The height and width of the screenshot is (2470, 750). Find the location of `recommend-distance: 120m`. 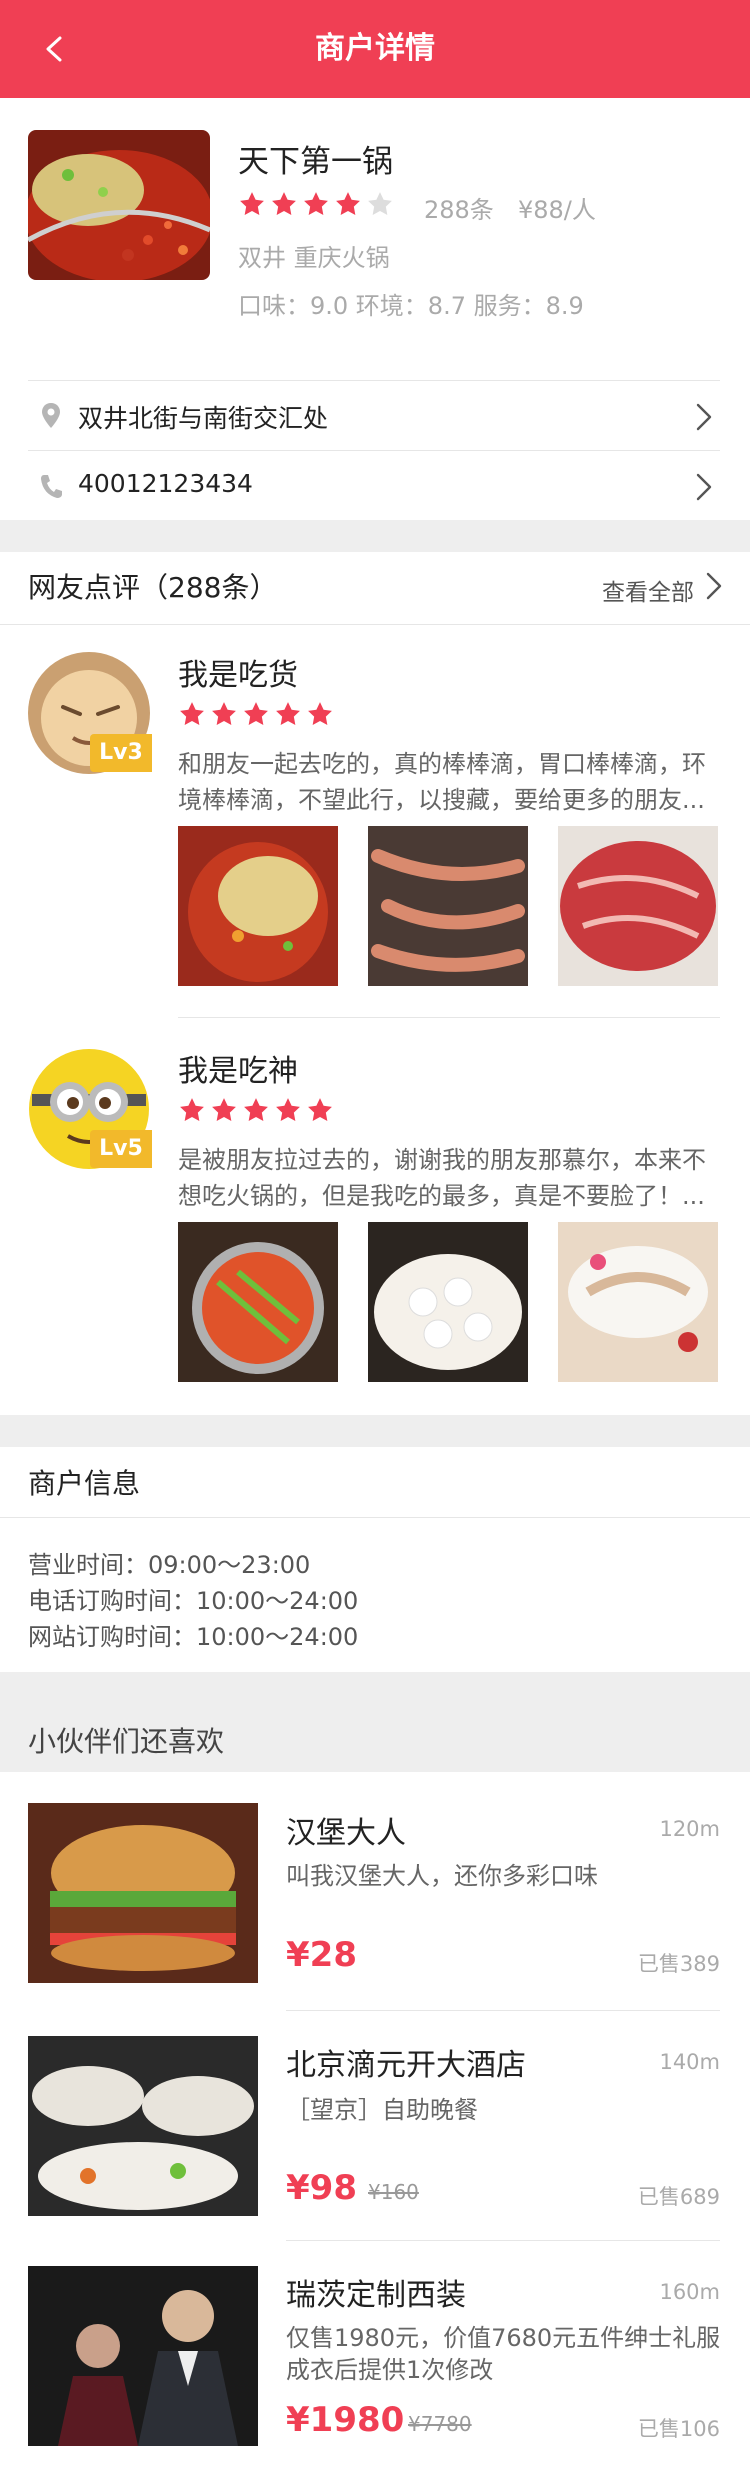

recommend-distance: 120m is located at coordinates (689, 1829).